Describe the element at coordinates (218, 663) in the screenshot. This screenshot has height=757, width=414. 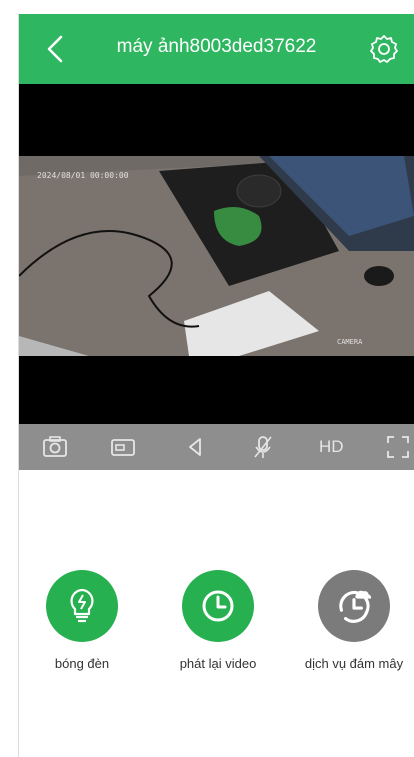
I see `feature-label: phát lại video` at that location.